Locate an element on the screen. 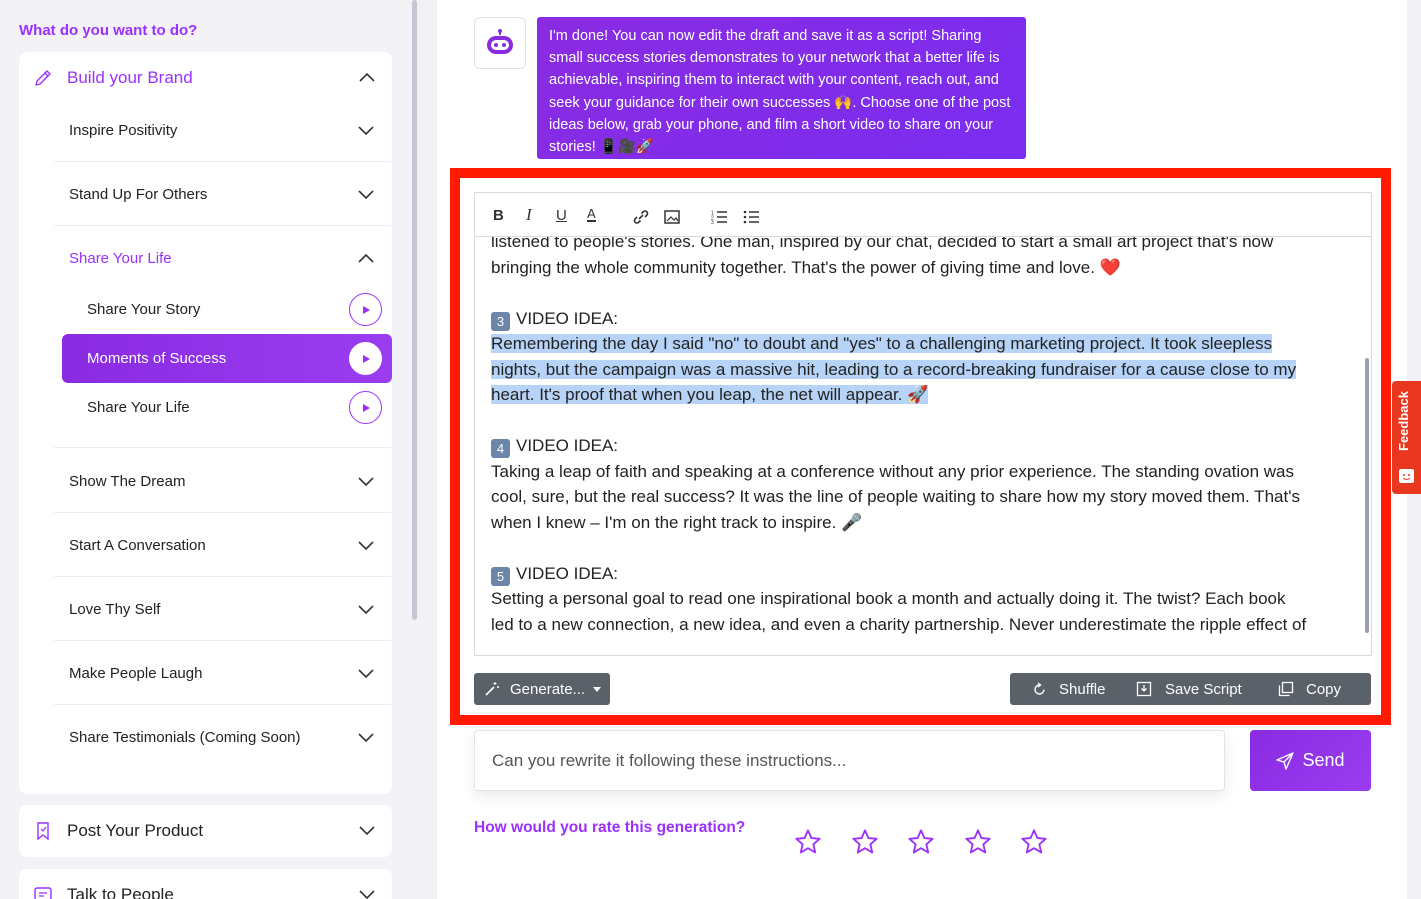 Image resolution: width=1421 pixels, height=899 pixels. sidebar-item-label: Stand Up For Others is located at coordinates (138, 194).